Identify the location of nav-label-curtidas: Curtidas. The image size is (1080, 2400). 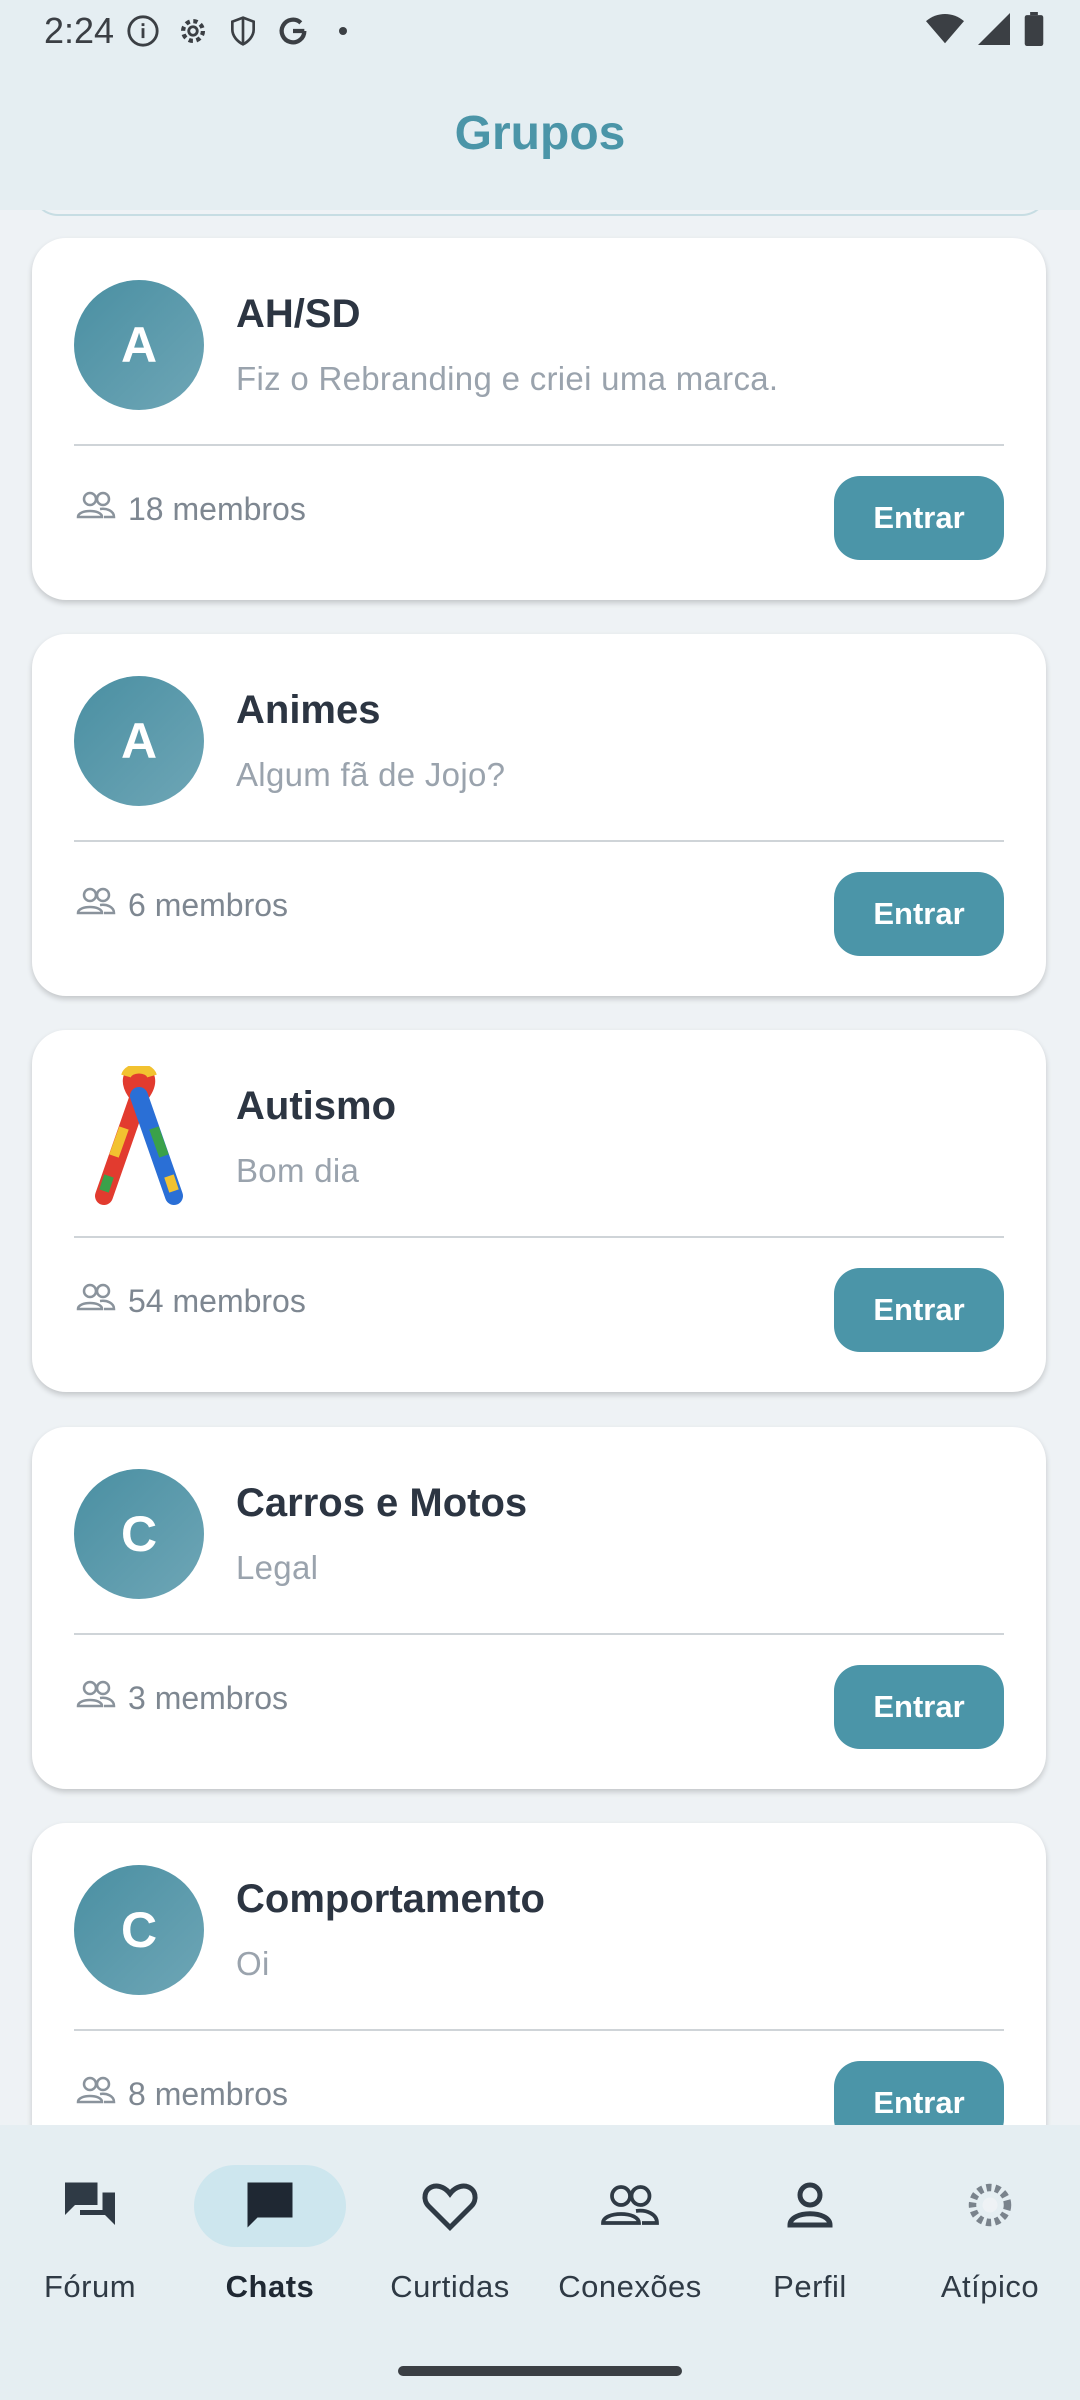
(450, 2286).